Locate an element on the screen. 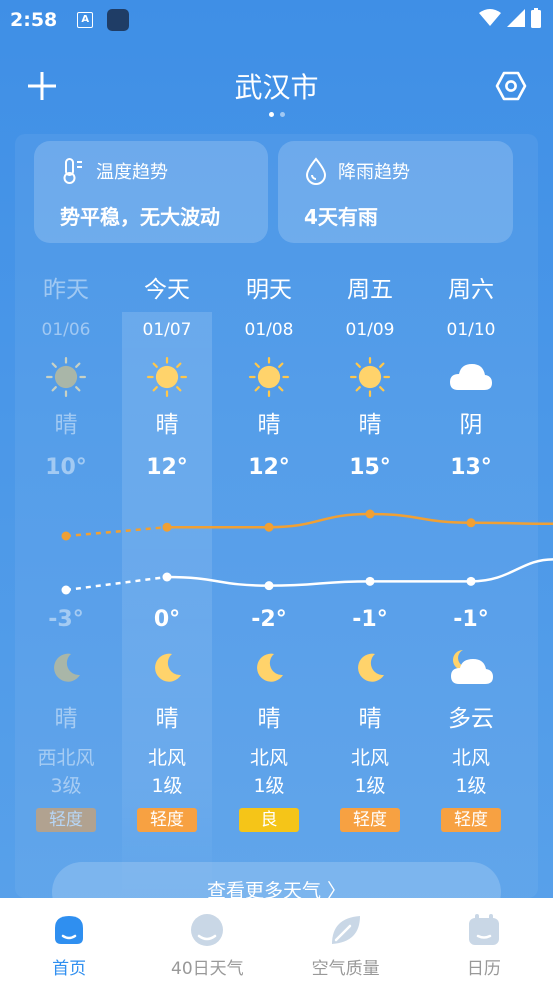 Image resolution: width=553 pixels, height=984 pixels. day-condition: 阴 is located at coordinates (471, 425).